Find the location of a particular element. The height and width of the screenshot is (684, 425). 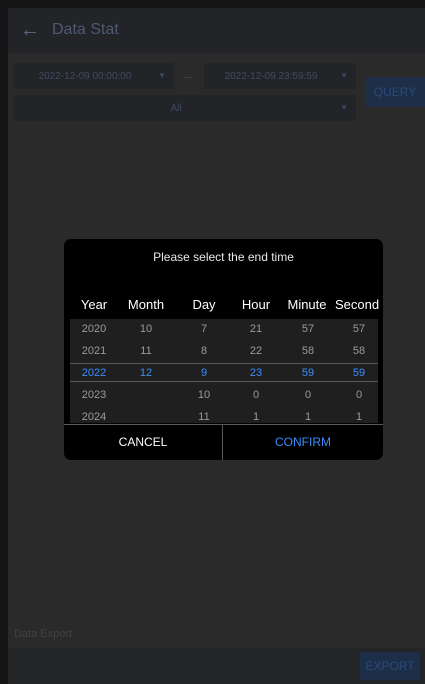

picker-wheel-area is located at coordinates (224, 371).